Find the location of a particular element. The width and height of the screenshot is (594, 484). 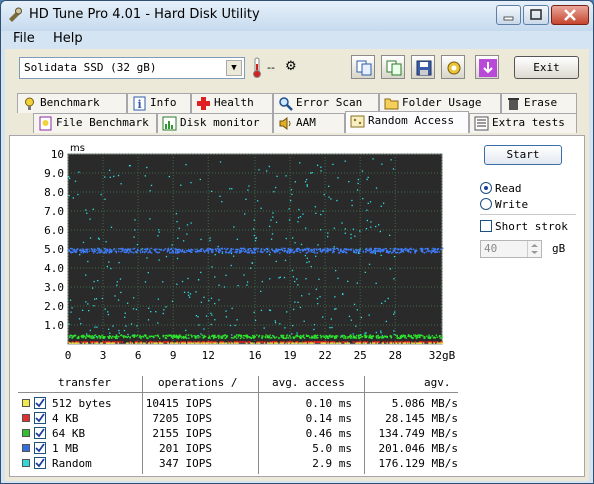

save-button is located at coordinates (423, 67).